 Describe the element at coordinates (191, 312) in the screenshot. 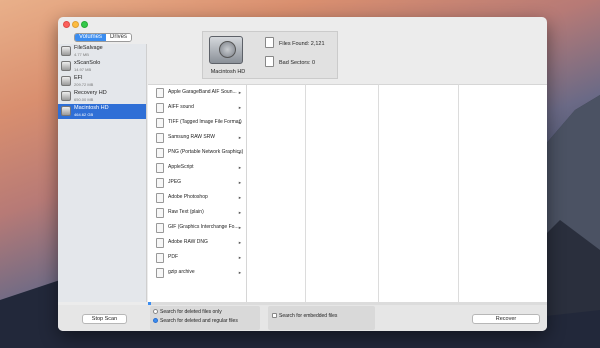

I see `deleted-only-label: Search for deleted files only` at that location.